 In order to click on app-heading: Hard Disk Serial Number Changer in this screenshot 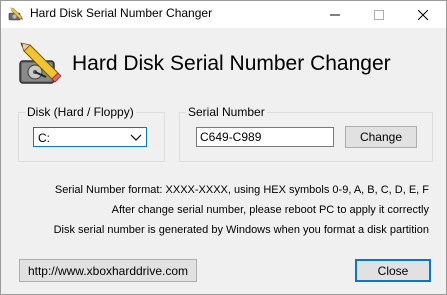, I will do `click(231, 63)`.